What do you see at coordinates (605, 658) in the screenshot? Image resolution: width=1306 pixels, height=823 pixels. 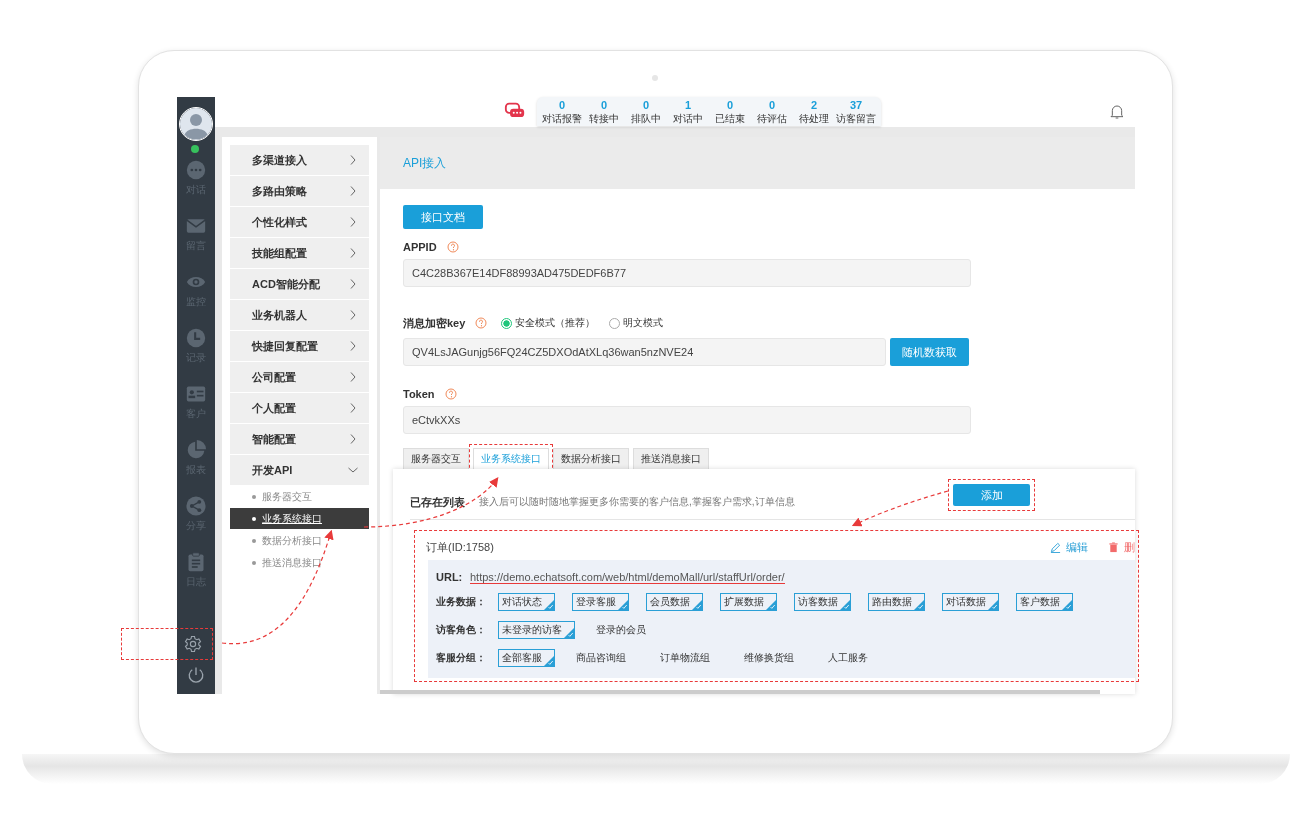 I see `option-tag: 商品咨询组` at bounding box center [605, 658].